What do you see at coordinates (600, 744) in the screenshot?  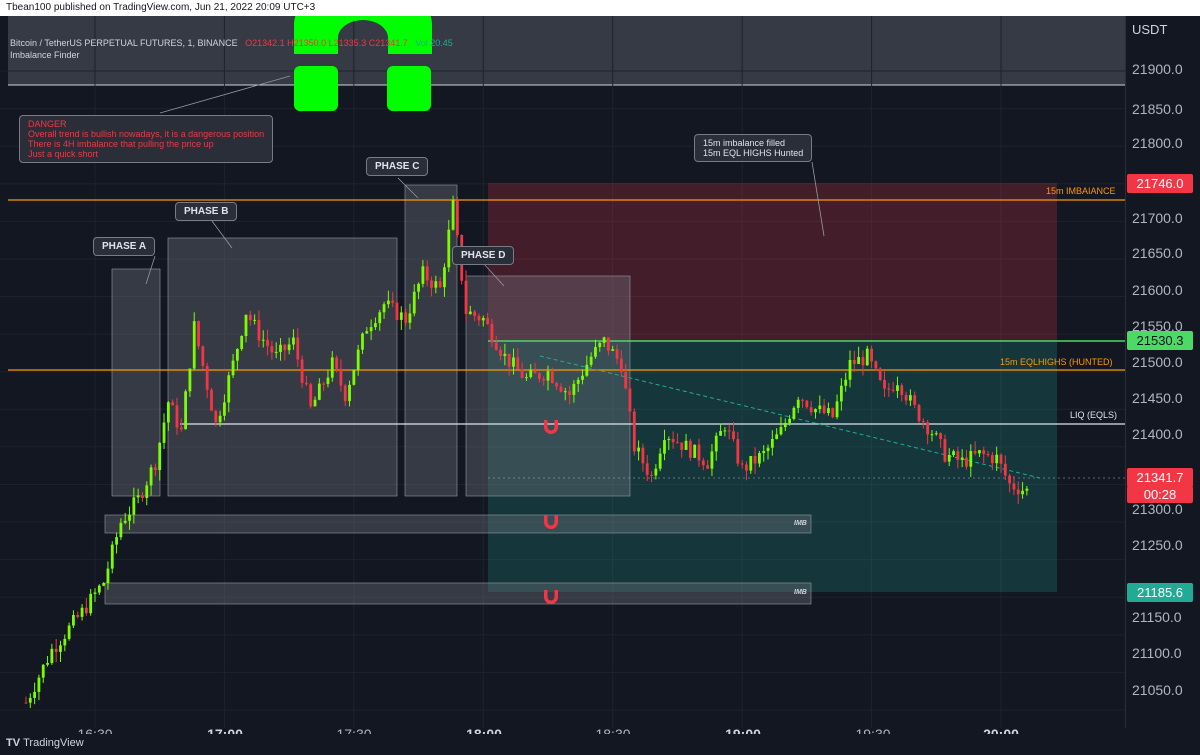 I see `footer: TV TradingView` at bounding box center [600, 744].